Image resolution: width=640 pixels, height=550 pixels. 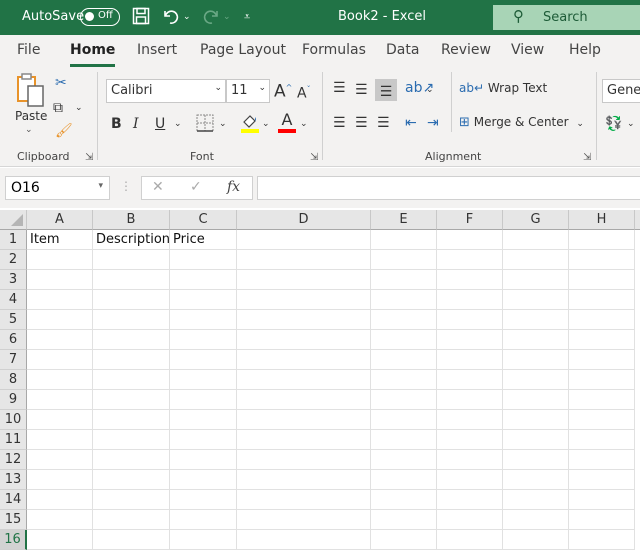 I want to click on cell-h8, so click(x=602, y=380).